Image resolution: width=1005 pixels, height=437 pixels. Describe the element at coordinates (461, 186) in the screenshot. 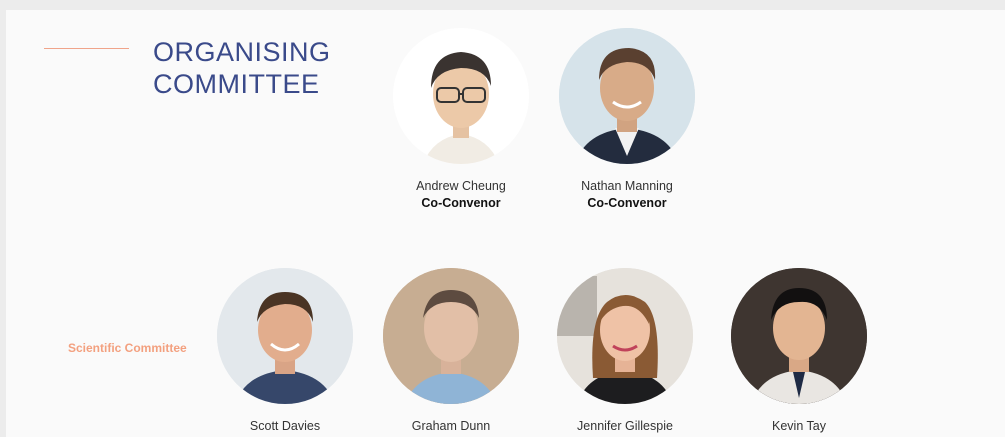

I see `person-name: Andrew Cheung` at that location.